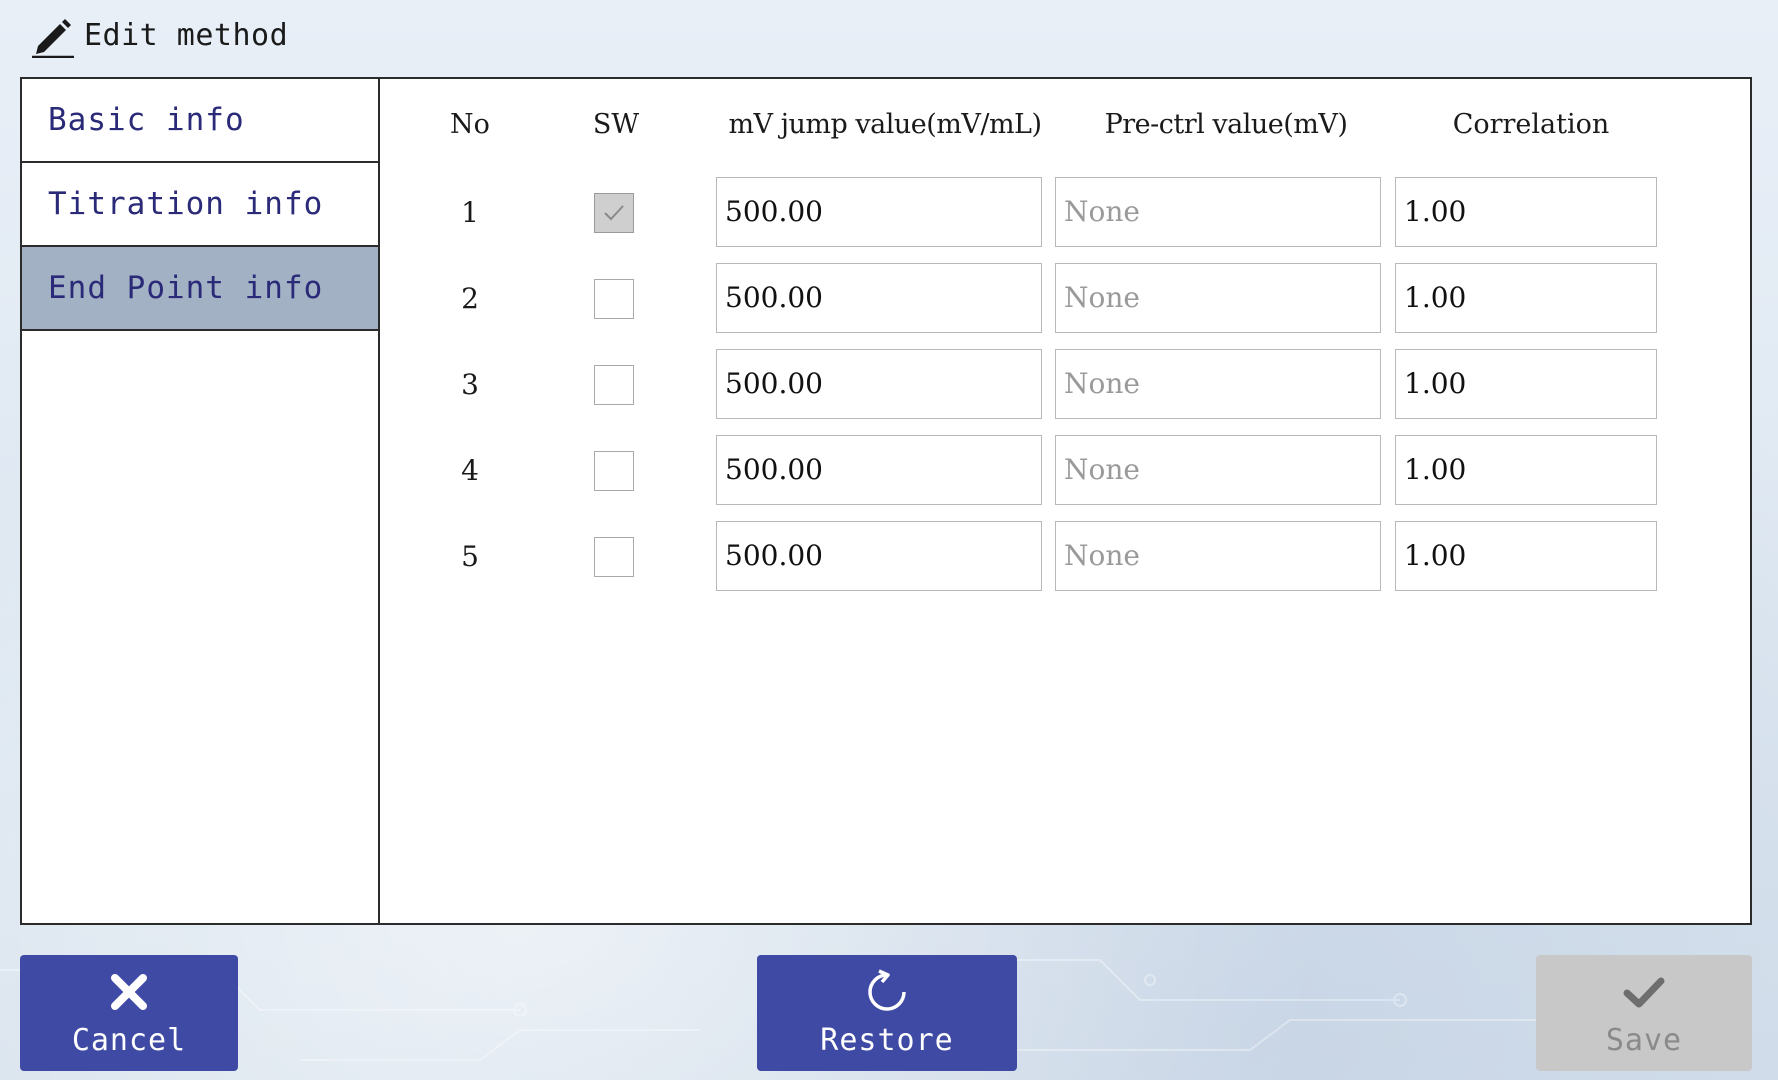 The height and width of the screenshot is (1080, 1778). Describe the element at coordinates (885, 124) in the screenshot. I see `column-header-mv-jump: mV jump value(mV/mL)` at that location.